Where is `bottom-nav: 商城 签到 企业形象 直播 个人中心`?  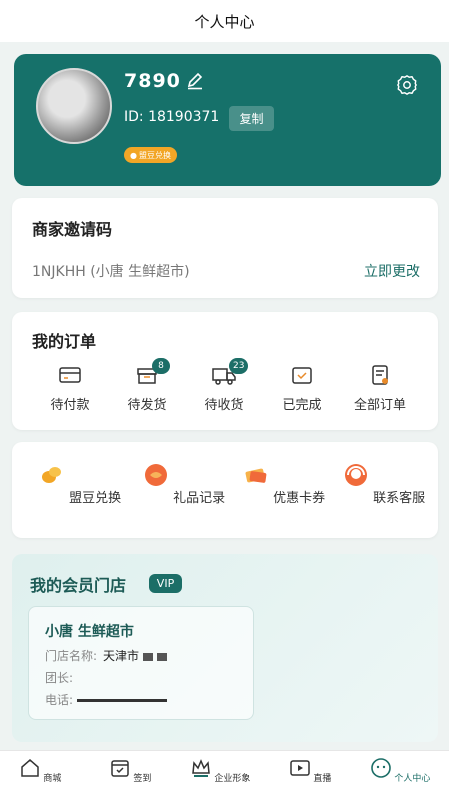 bottom-nav: 商城 签到 企业形象 直播 个人中心 is located at coordinates (224, 775).